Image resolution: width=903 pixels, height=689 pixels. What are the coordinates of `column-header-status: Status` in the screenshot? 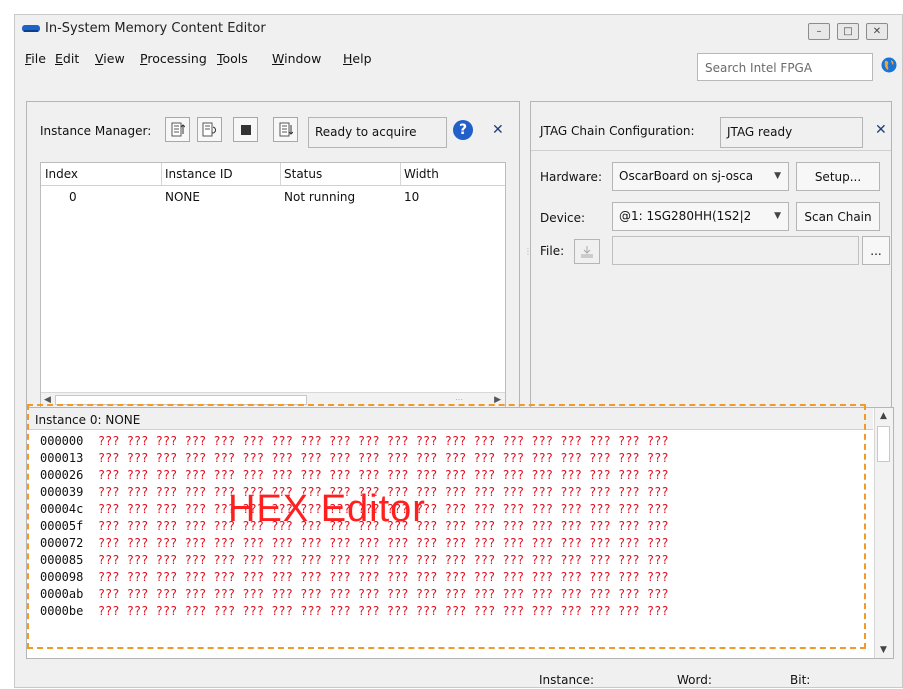 It's located at (303, 174).